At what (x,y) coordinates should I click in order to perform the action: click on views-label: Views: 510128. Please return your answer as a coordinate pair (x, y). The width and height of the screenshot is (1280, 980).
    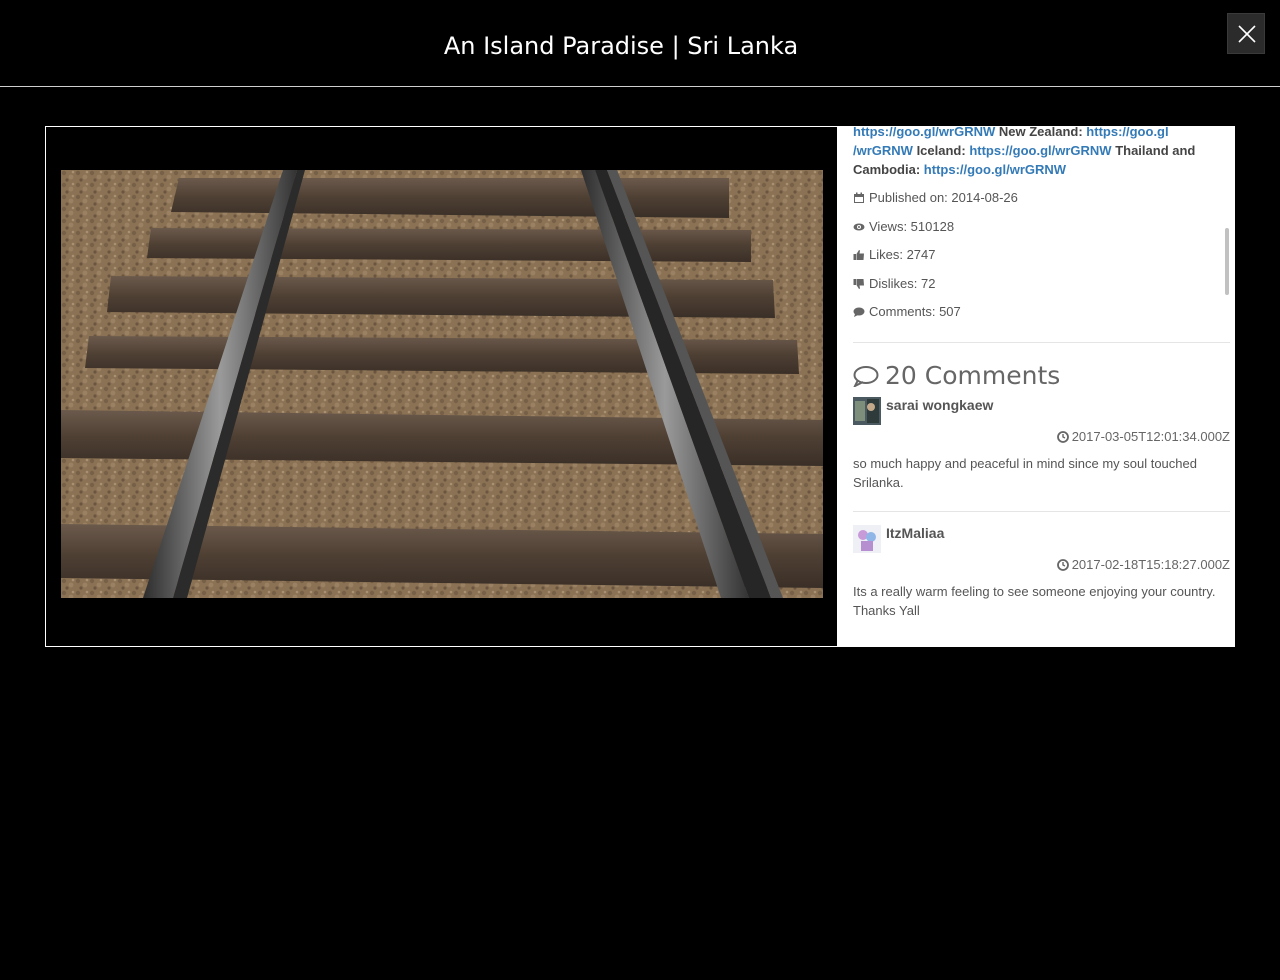
    Looking at the image, I should click on (912, 226).